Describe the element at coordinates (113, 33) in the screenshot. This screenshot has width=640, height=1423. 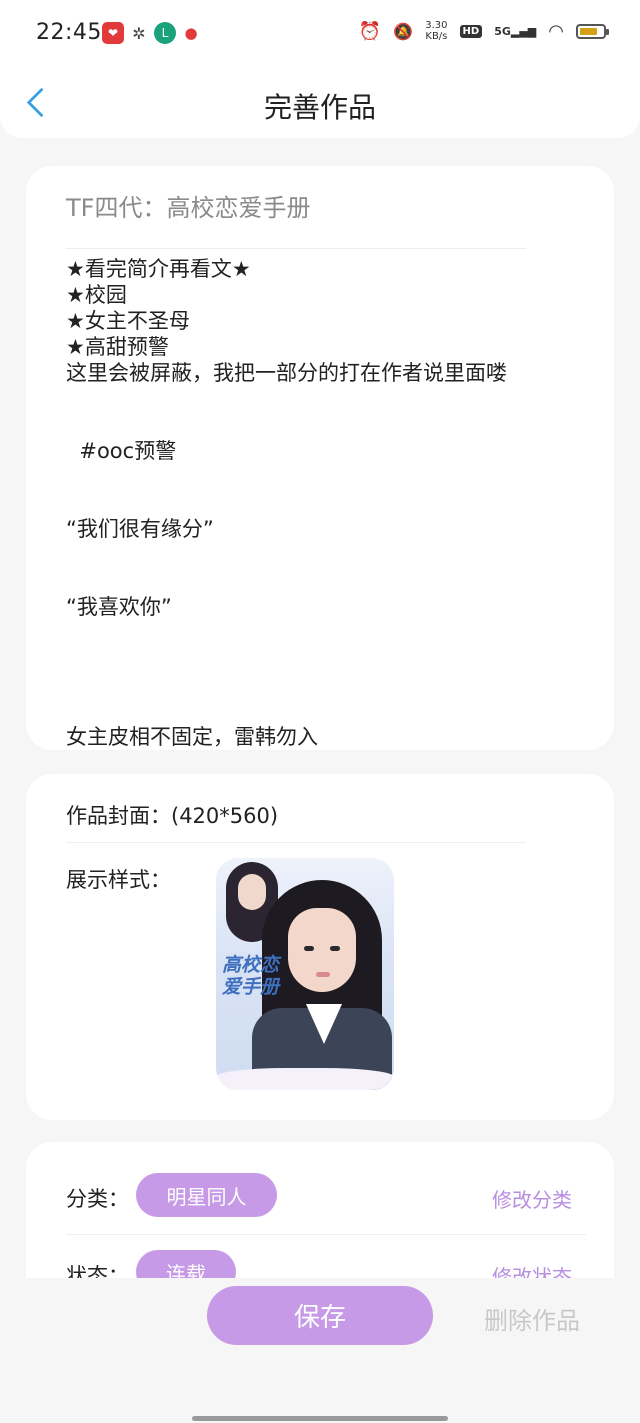
I see `app-notification-icon: ❤` at that location.